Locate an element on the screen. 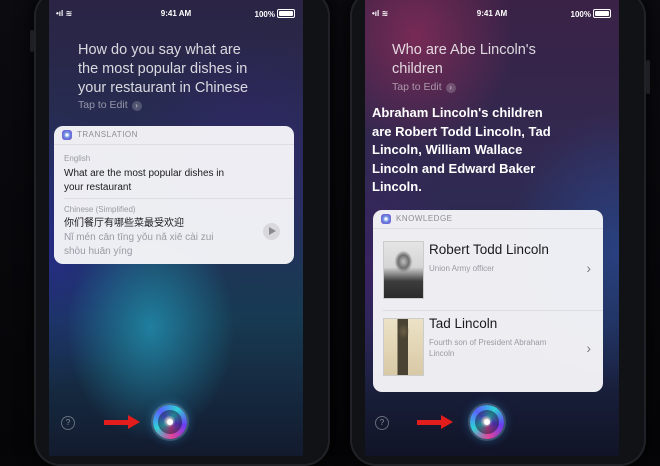 The height and width of the screenshot is (466, 660). source-text-line: What are the most popular dishes in is located at coordinates (144, 173).